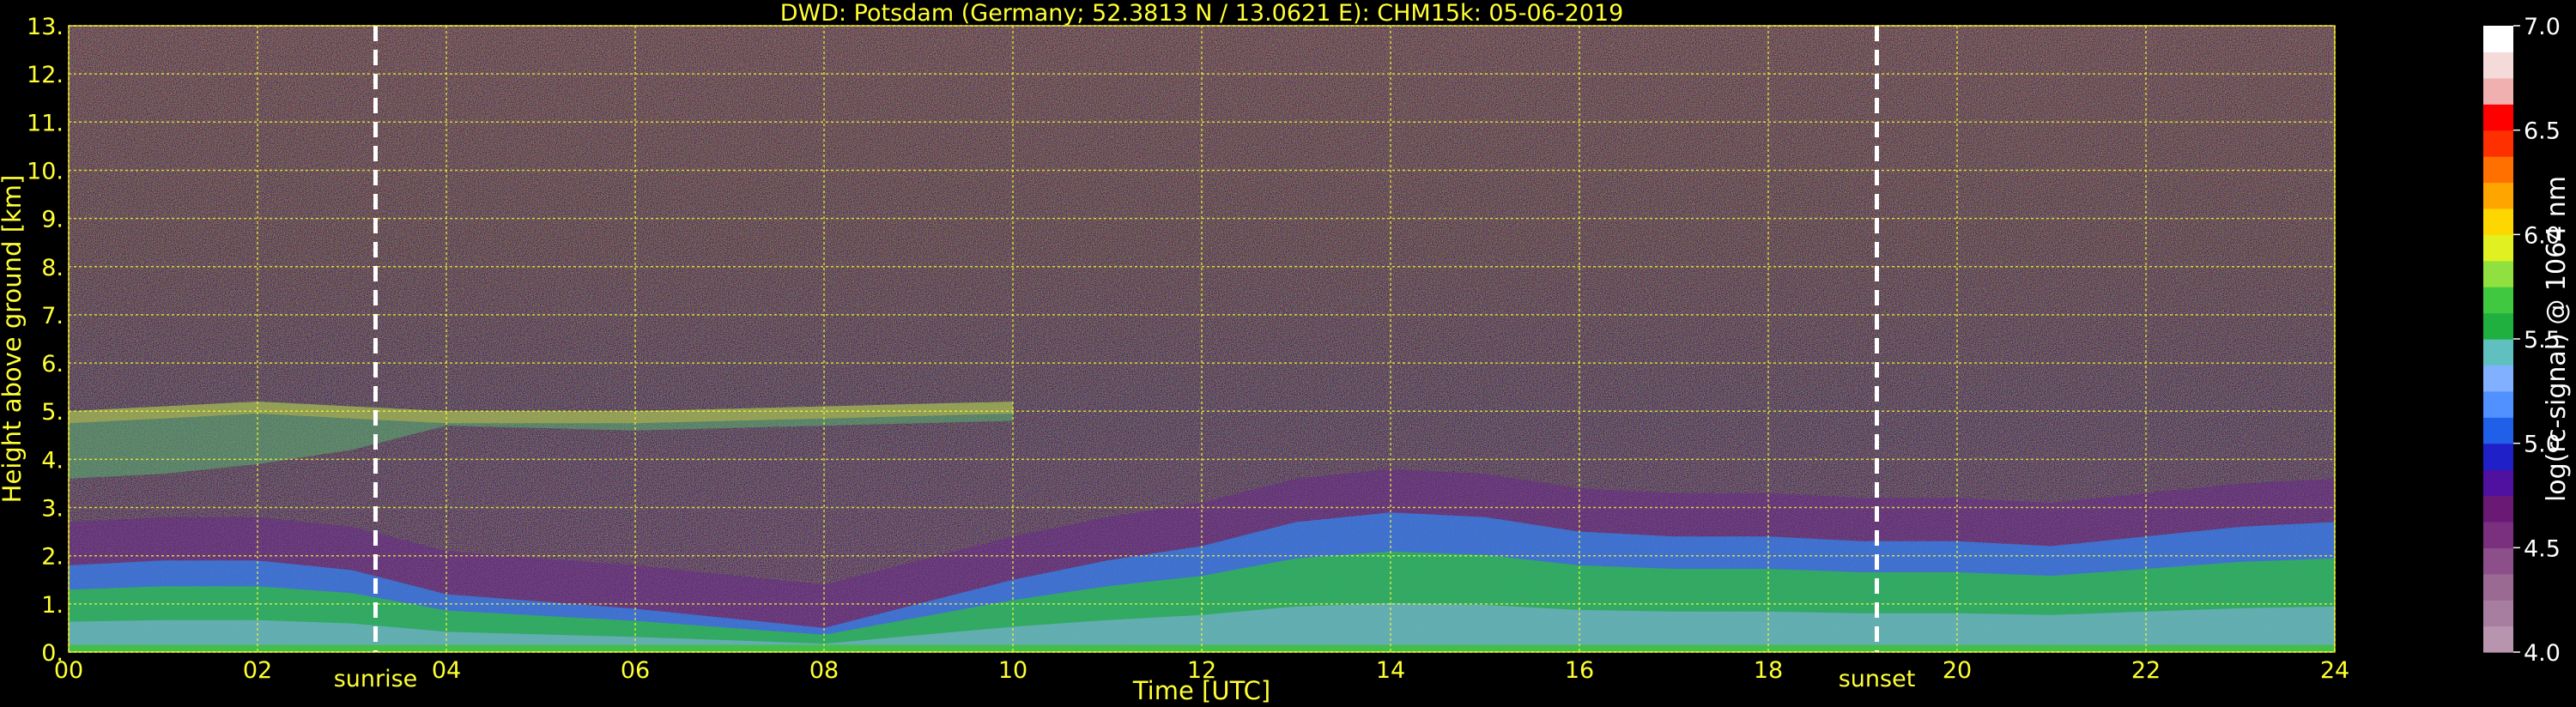 The height and width of the screenshot is (707, 2576). What do you see at coordinates (52, 558) in the screenshot?
I see `y-tick-label: 2.` at bounding box center [52, 558].